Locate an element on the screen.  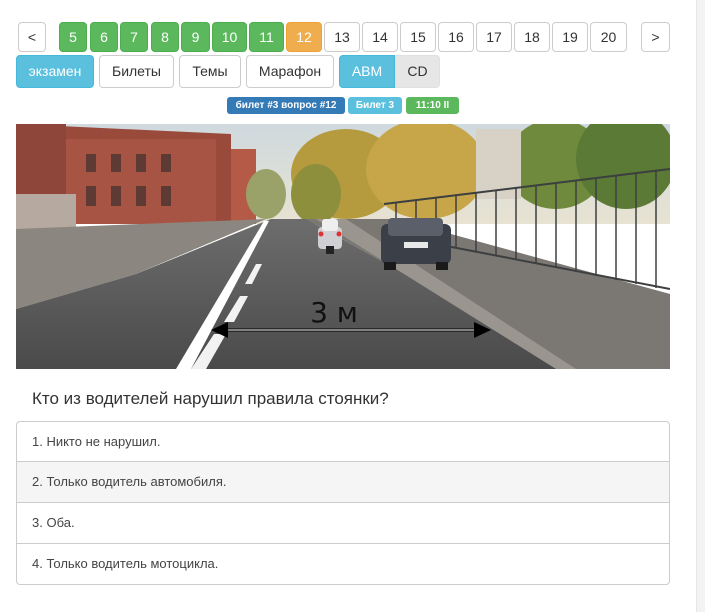
page-10-button: 10 is located at coordinates (229, 37).